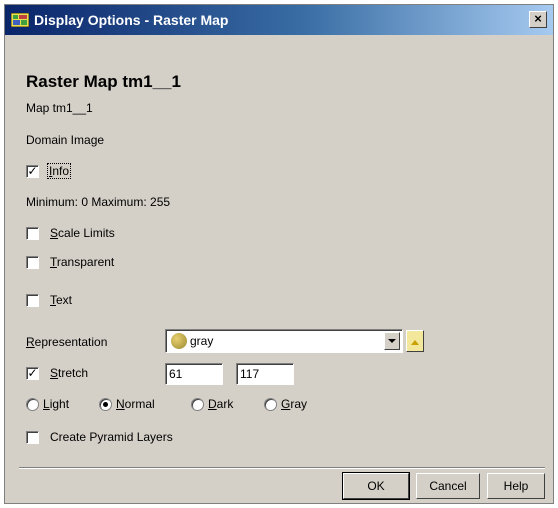  What do you see at coordinates (67, 342) in the screenshot?
I see `representation-label: Representation` at bounding box center [67, 342].